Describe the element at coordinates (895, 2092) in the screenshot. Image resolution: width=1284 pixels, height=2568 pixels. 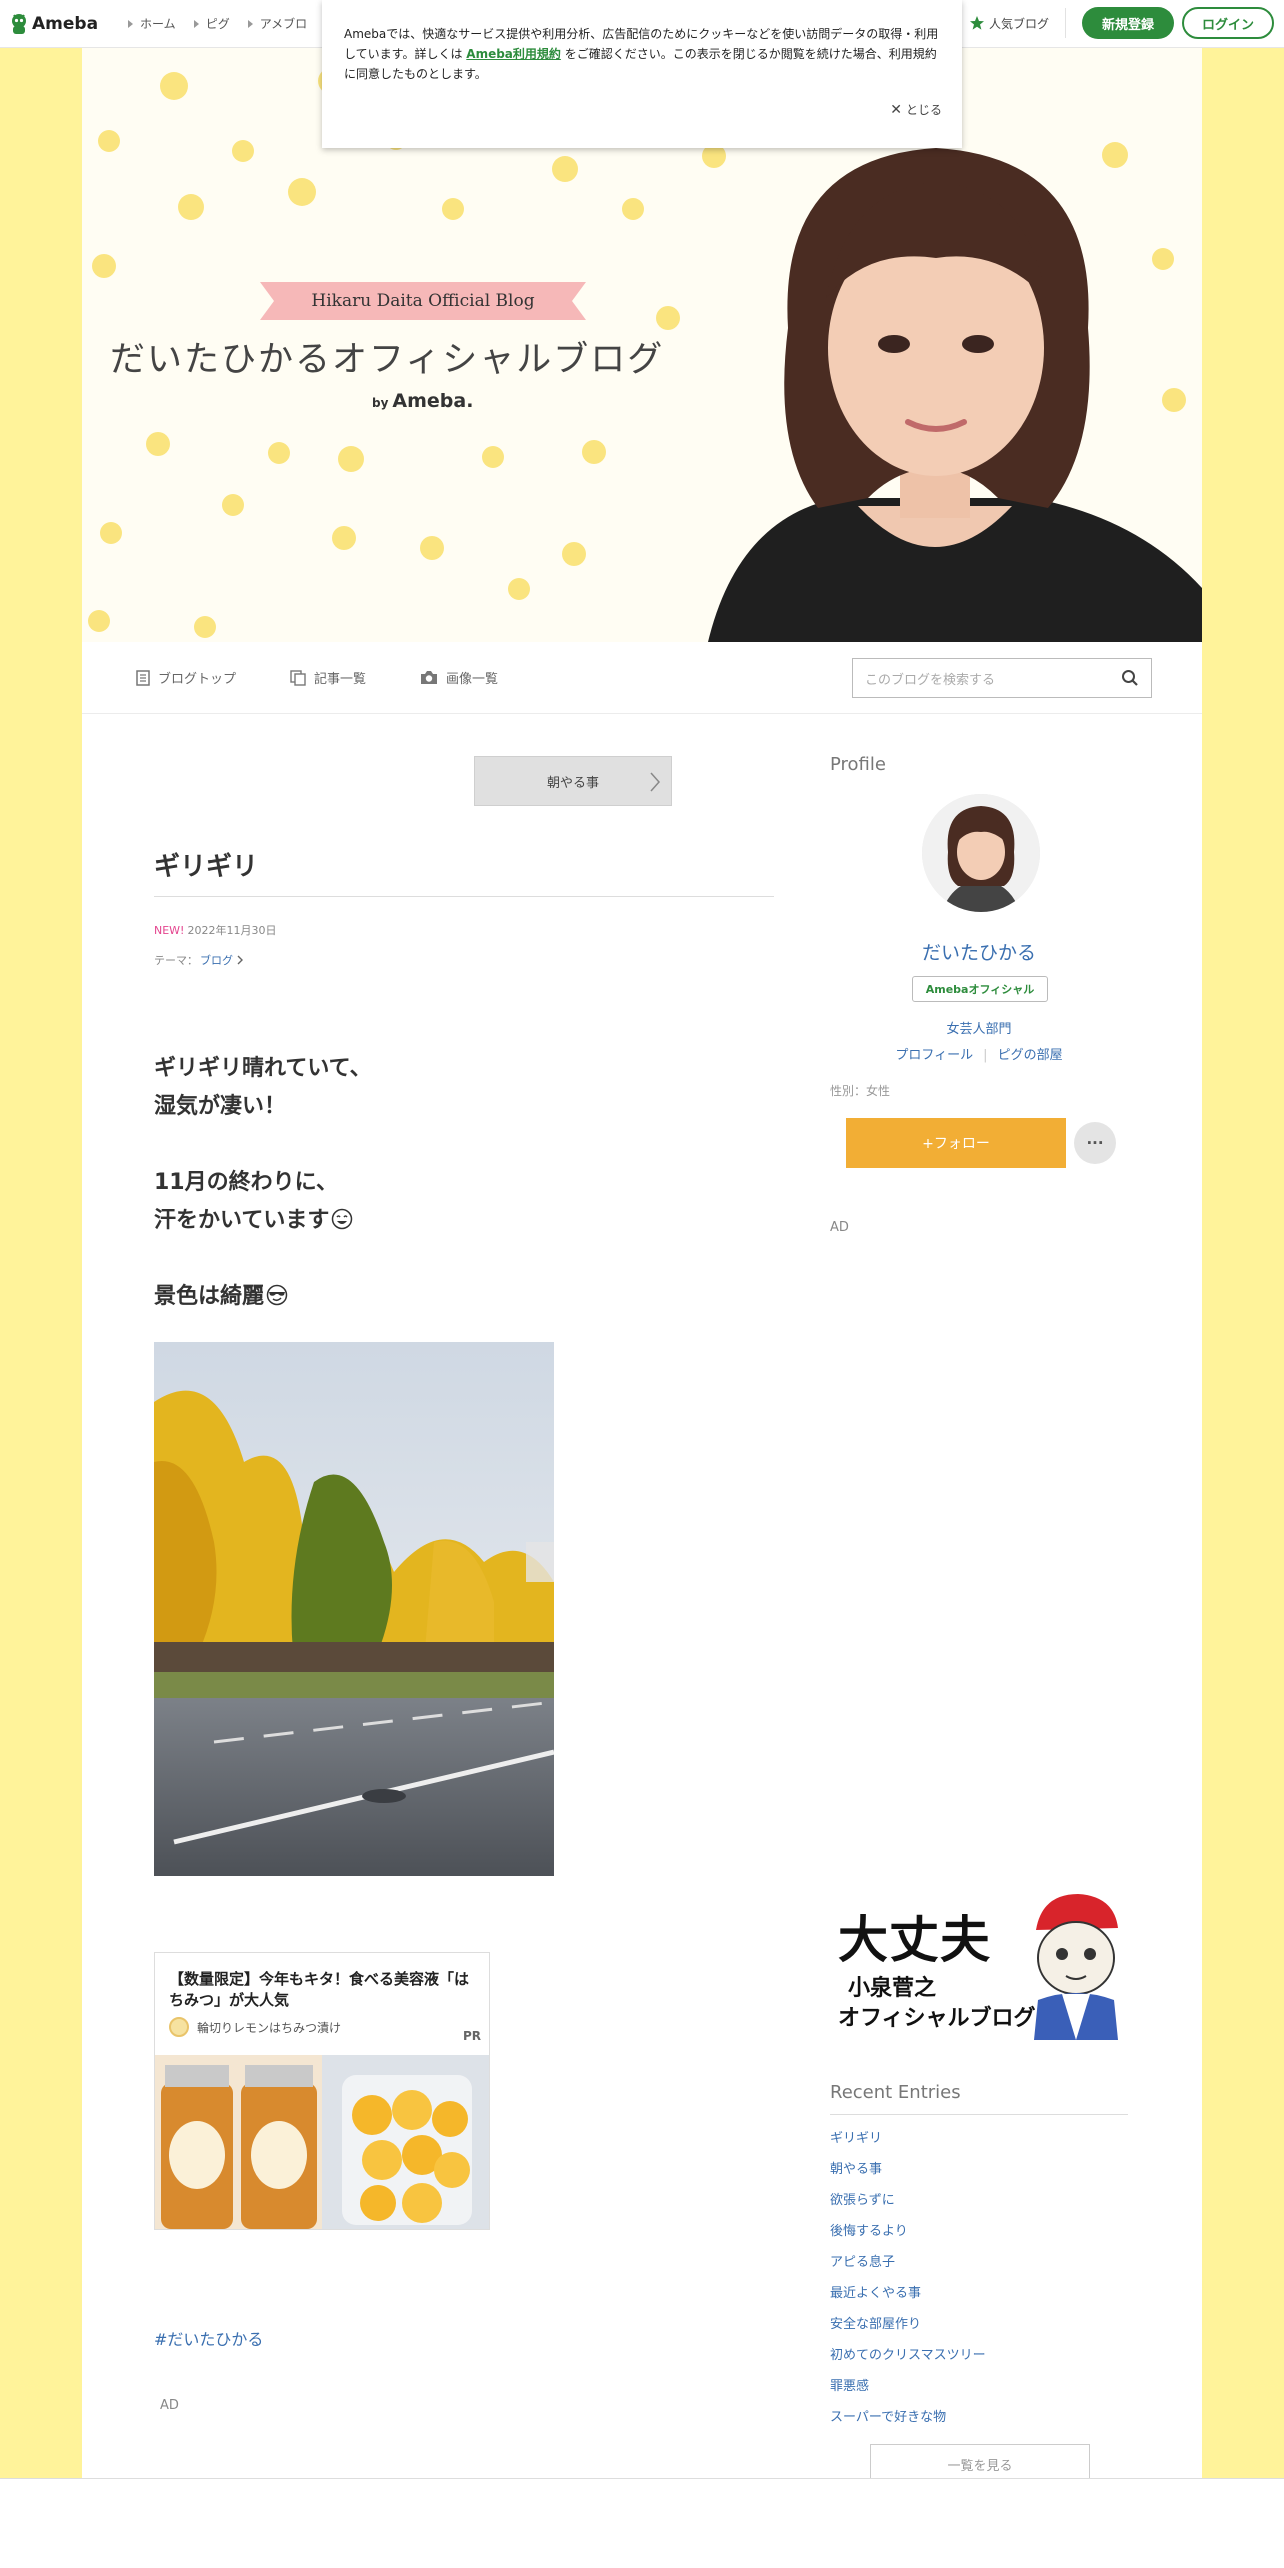
I see `recent-entries-heading: Recent Entries` at that location.